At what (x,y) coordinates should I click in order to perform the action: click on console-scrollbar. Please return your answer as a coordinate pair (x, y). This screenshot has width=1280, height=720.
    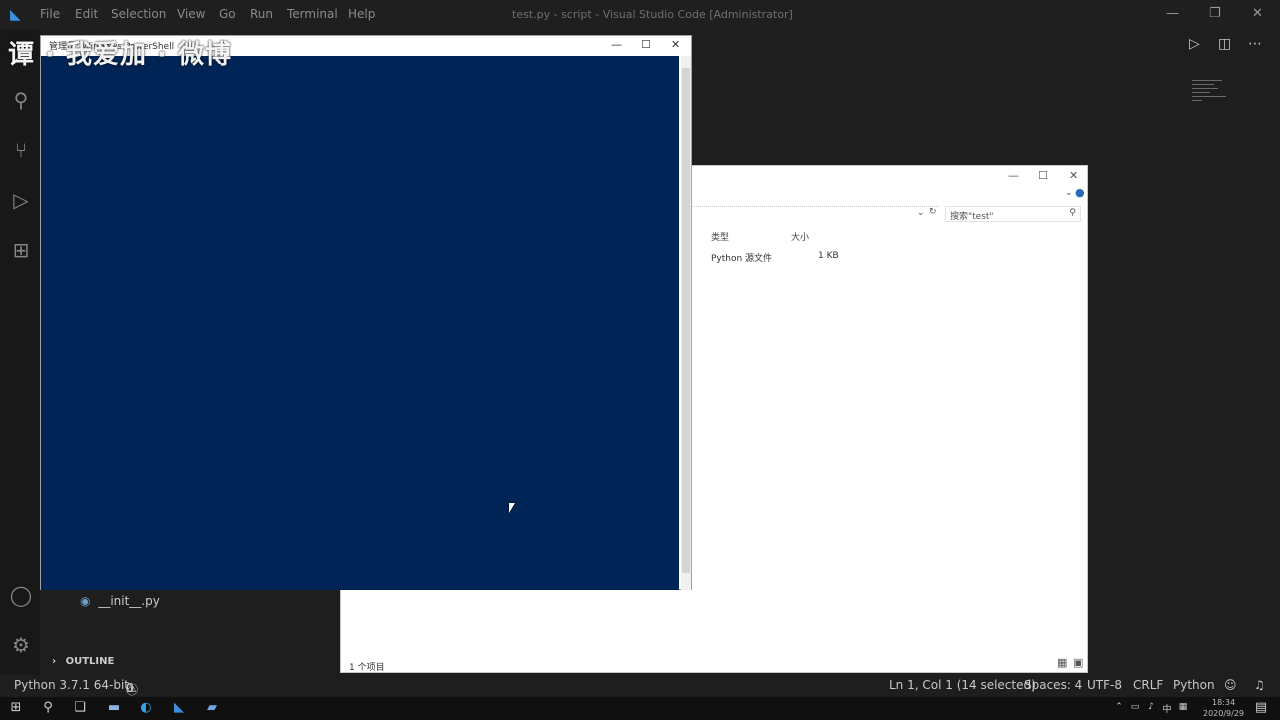
    Looking at the image, I should click on (686, 323).